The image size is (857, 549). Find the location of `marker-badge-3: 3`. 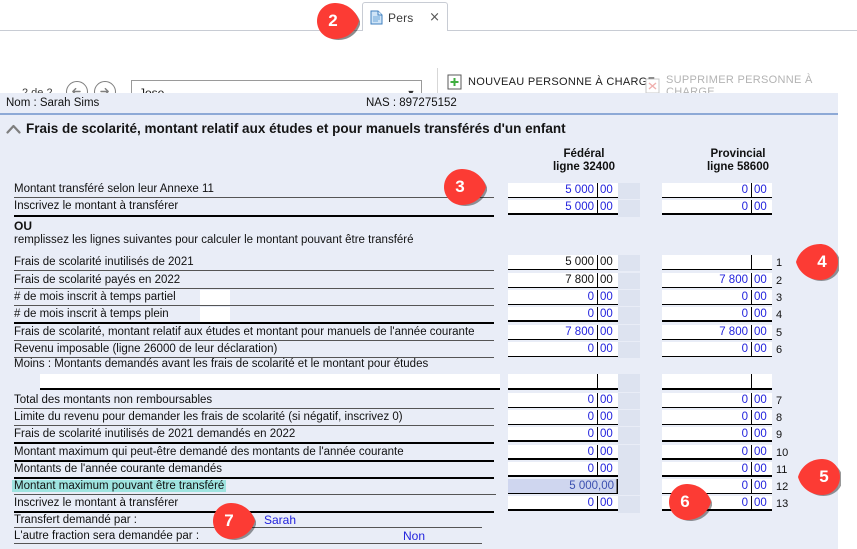

marker-badge-3: 3 is located at coordinates (465, 187).